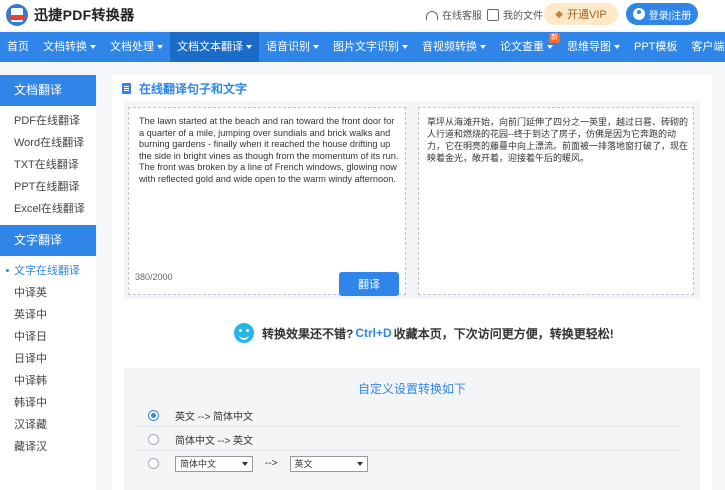 Image resolution: width=725 pixels, height=490 pixels. Describe the element at coordinates (48, 209) in the screenshot. I see `sidebar-item: Excel在线翻译` at that location.